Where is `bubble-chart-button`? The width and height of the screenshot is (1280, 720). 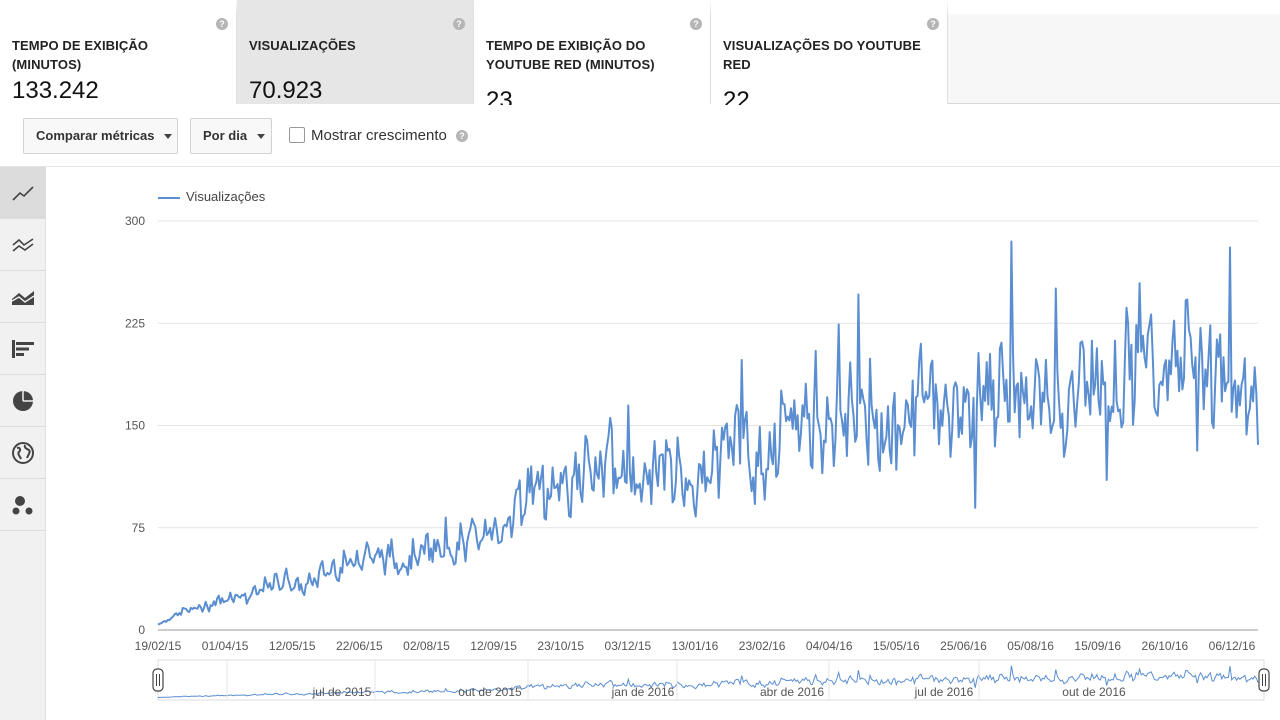
bubble-chart-button is located at coordinates (23, 505).